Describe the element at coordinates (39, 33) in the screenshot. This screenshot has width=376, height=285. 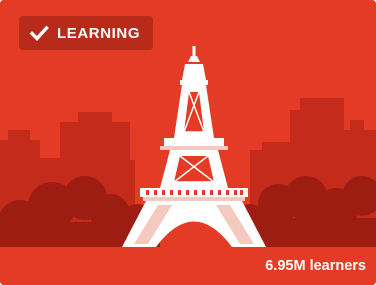
I see `check-icon` at that location.